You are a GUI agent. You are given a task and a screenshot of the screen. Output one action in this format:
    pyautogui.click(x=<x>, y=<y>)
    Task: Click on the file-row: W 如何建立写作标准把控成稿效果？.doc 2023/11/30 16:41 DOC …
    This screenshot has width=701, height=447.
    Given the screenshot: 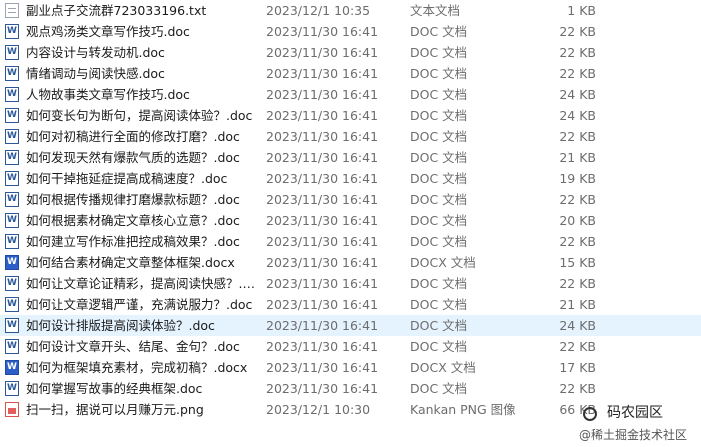 What is the action you would take?
    pyautogui.click(x=350, y=241)
    